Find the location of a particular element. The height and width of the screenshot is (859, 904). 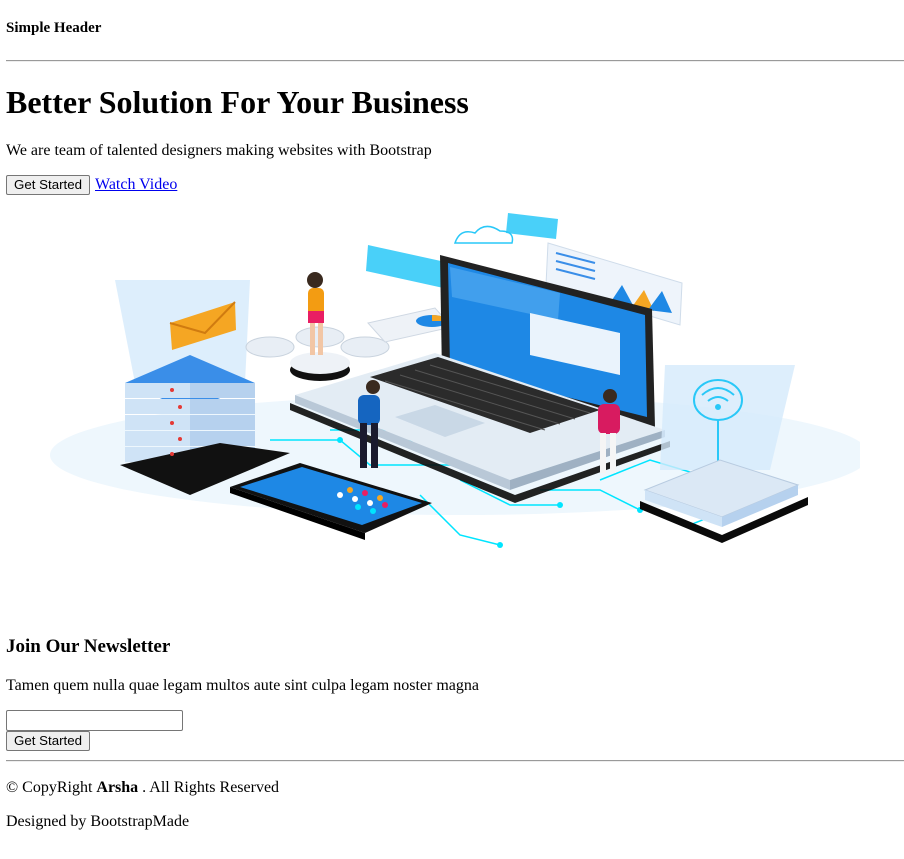

copyright-text: © CopyRight Arsha . All Rights Reserved is located at coordinates (142, 788).